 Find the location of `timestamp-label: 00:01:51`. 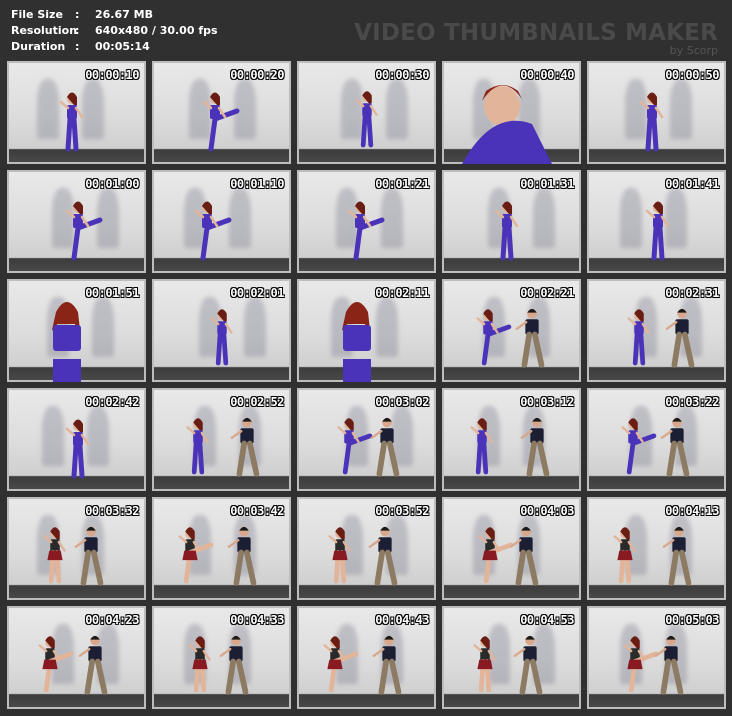

timestamp-label: 00:01:51 is located at coordinates (112, 293).